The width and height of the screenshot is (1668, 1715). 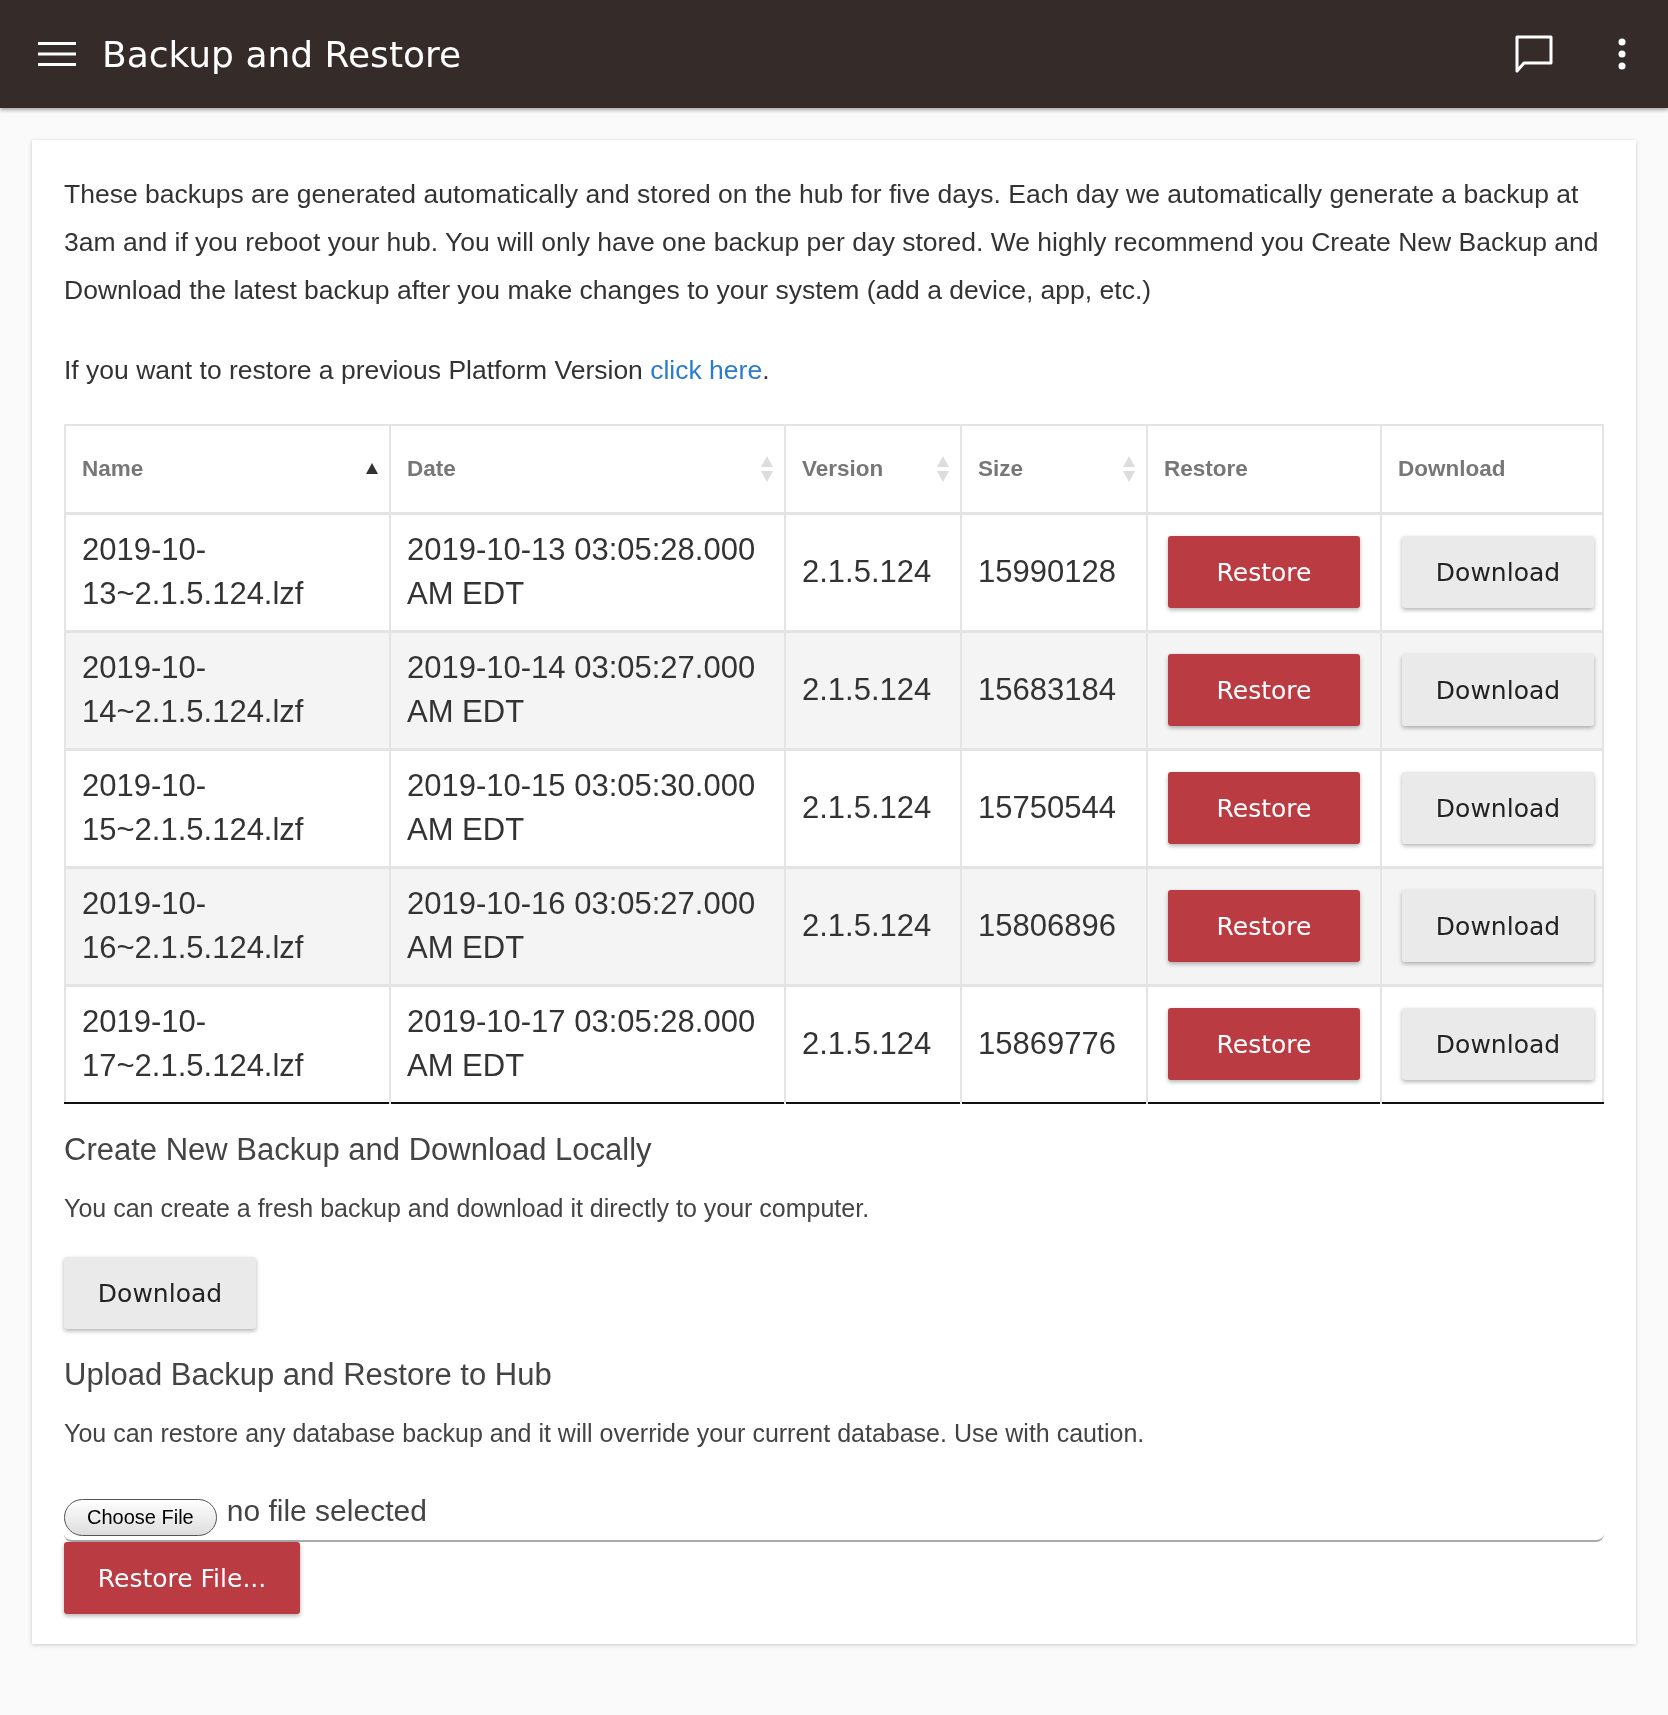 I want to click on sort-ascending-icon, so click(x=372, y=468).